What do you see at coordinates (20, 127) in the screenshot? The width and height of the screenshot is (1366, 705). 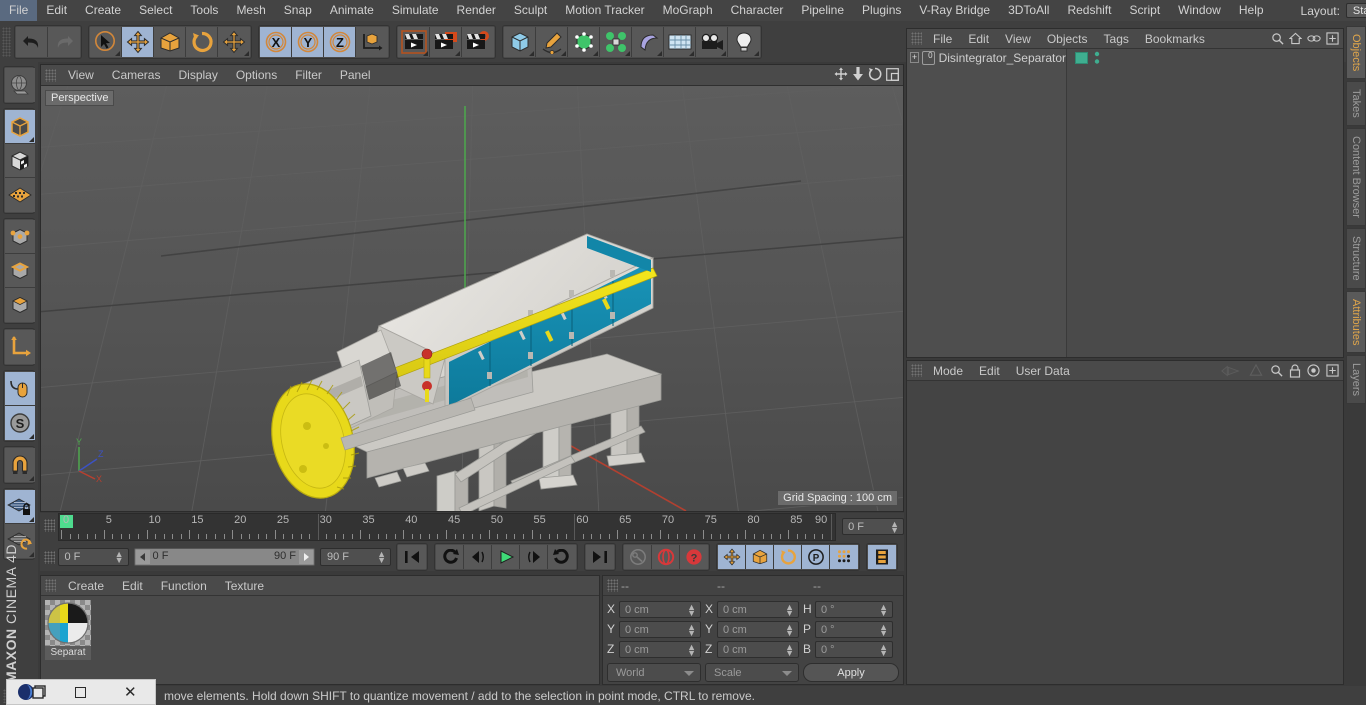 I see `model-mode` at bounding box center [20, 127].